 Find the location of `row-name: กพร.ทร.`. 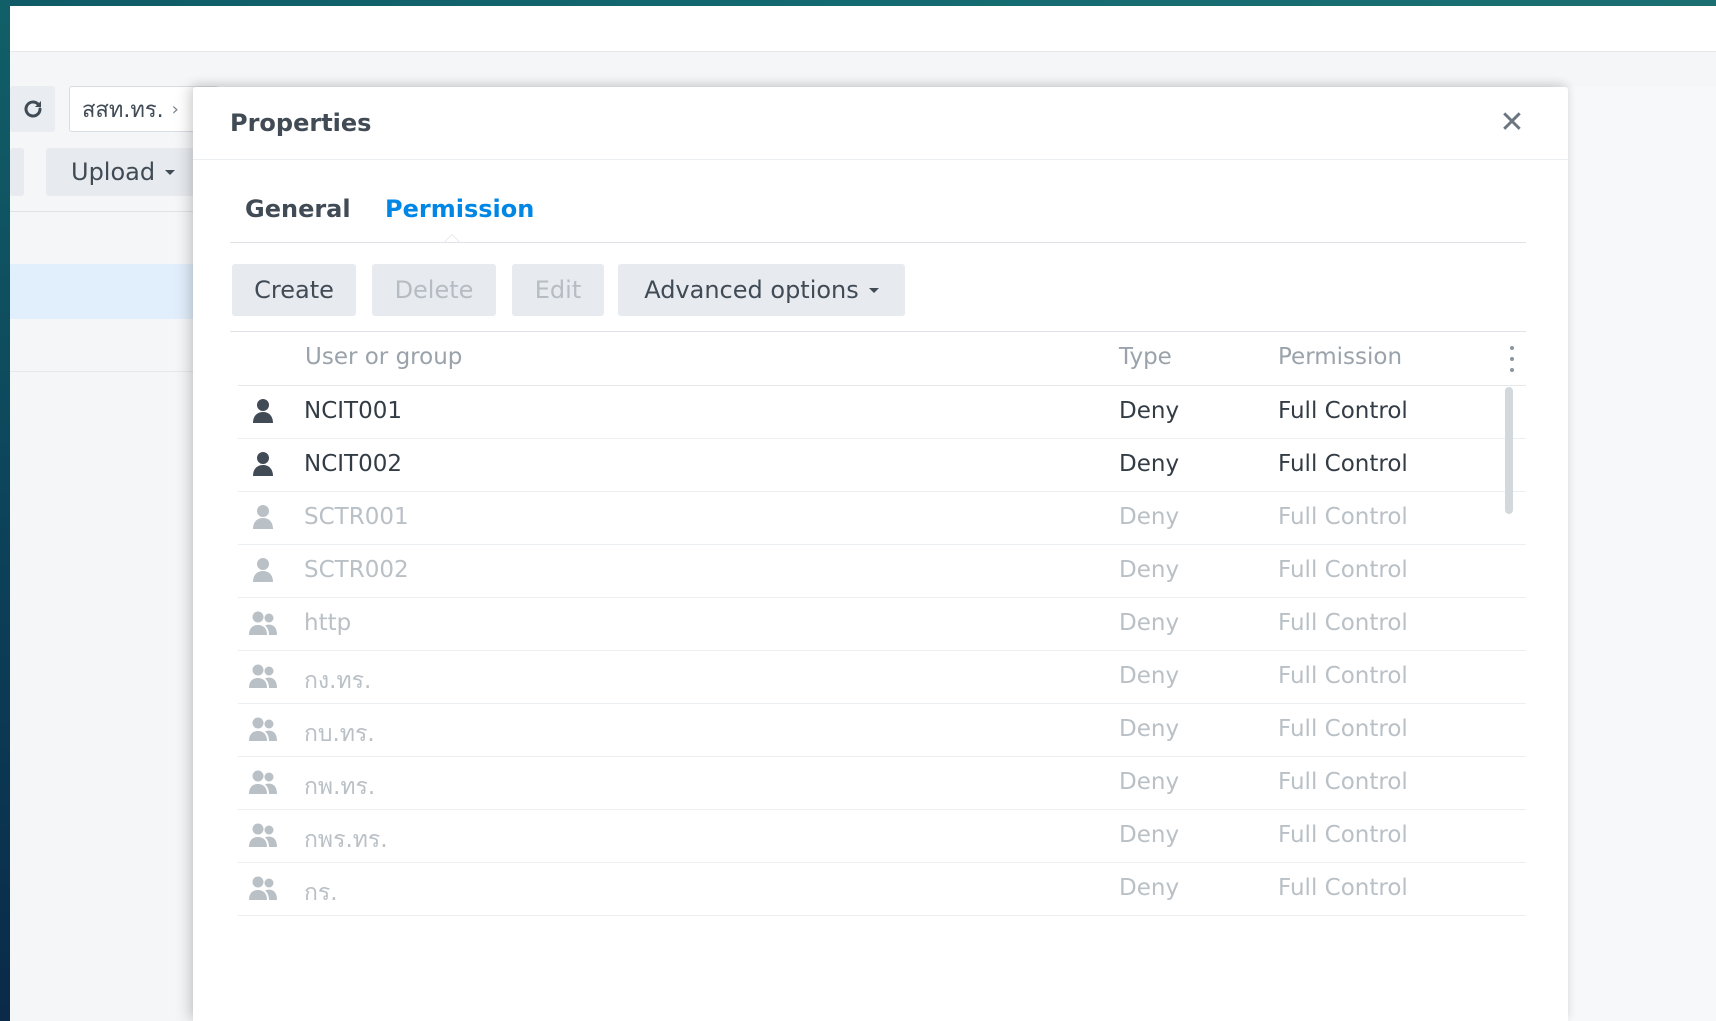

row-name: กพร.ทร. is located at coordinates (346, 840).